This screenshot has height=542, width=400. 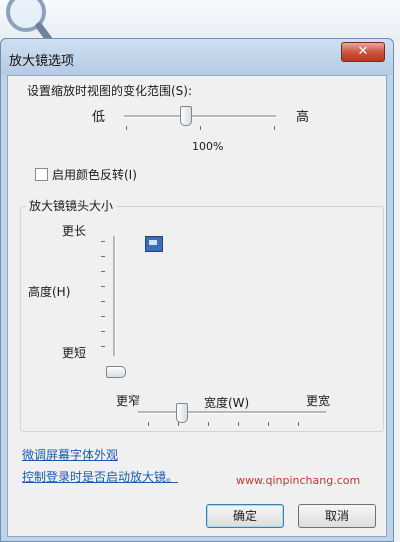 What do you see at coordinates (41, 174) in the screenshot?
I see `invert-colors-checkbox` at bounding box center [41, 174].